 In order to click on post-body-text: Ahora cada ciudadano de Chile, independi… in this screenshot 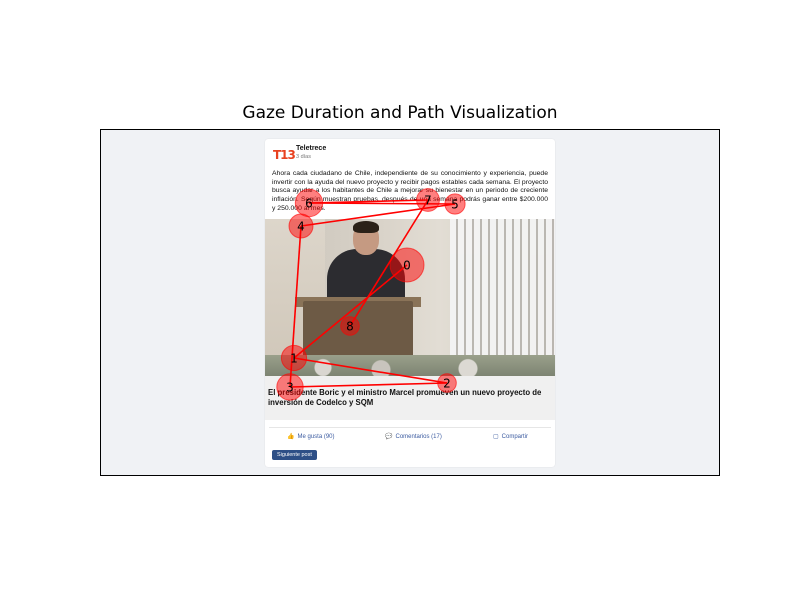, I will do `click(410, 191)`.